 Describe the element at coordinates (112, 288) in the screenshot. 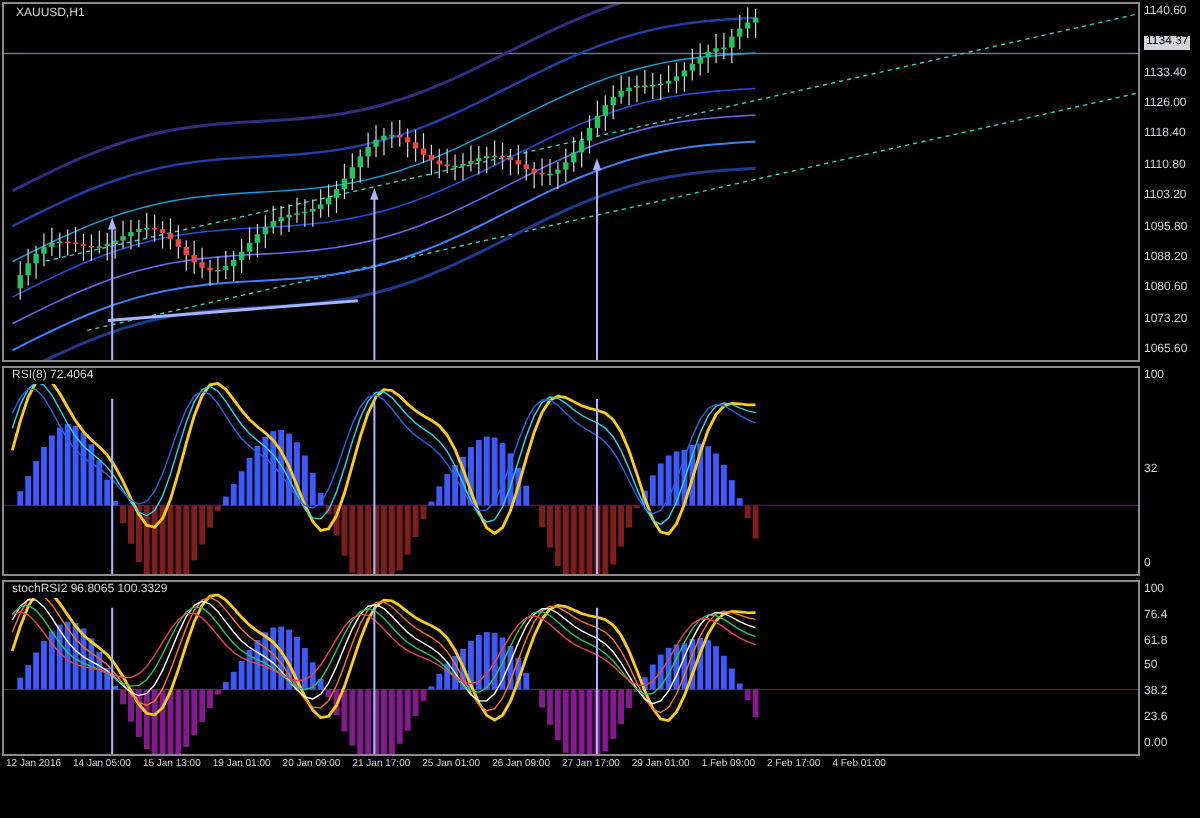

I see `up-arrow` at that location.